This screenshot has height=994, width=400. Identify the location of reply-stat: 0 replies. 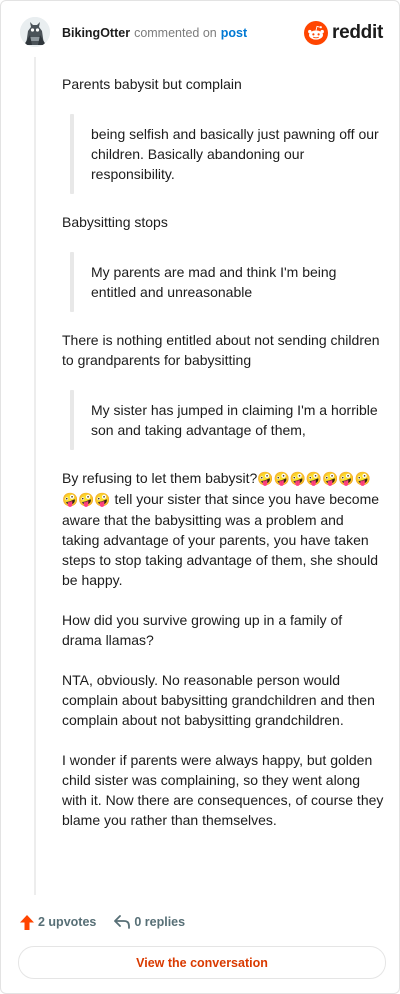
(149, 922).